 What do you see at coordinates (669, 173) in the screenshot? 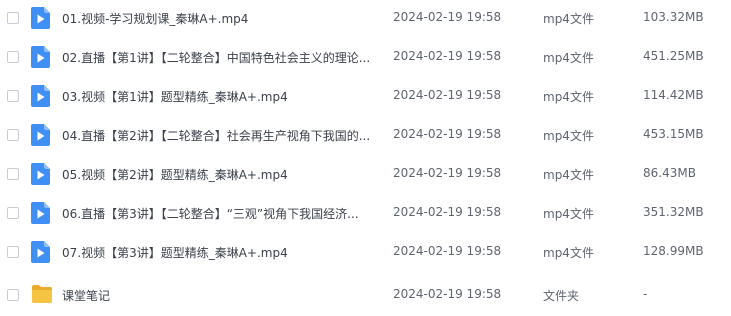
I see `file-size: 86.43MB` at bounding box center [669, 173].